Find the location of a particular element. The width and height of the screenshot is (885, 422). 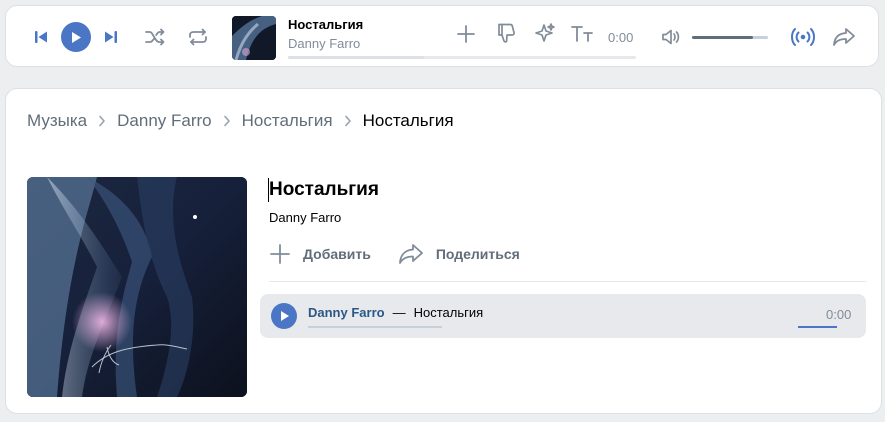

volume-slider is located at coordinates (730, 37).